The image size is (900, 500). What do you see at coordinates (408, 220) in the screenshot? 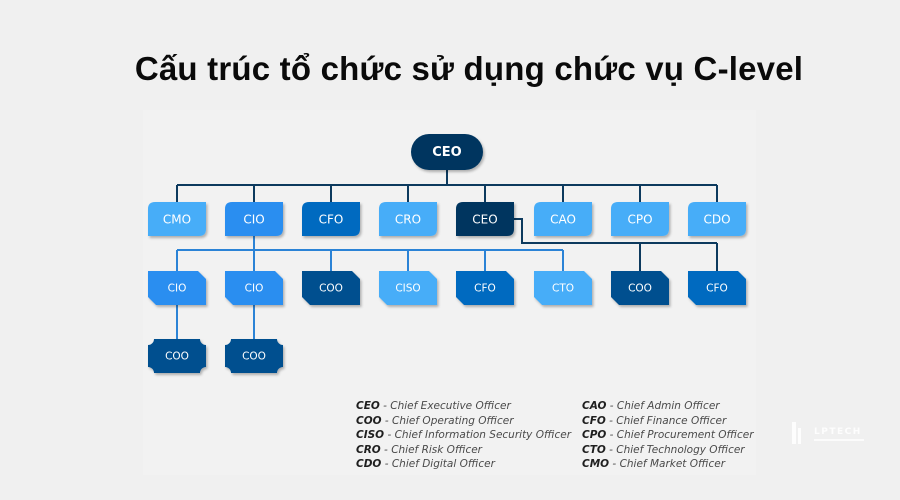
I see `org-node-label: CRO` at bounding box center [408, 220].